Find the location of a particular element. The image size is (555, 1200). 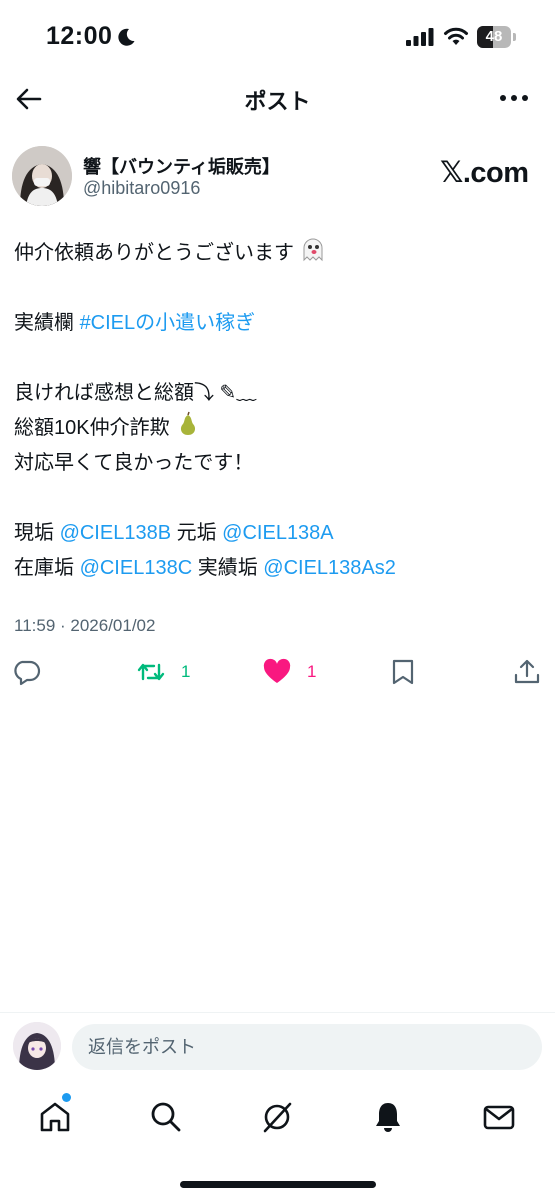

battery-indicator: 48 is located at coordinates (497, 37).